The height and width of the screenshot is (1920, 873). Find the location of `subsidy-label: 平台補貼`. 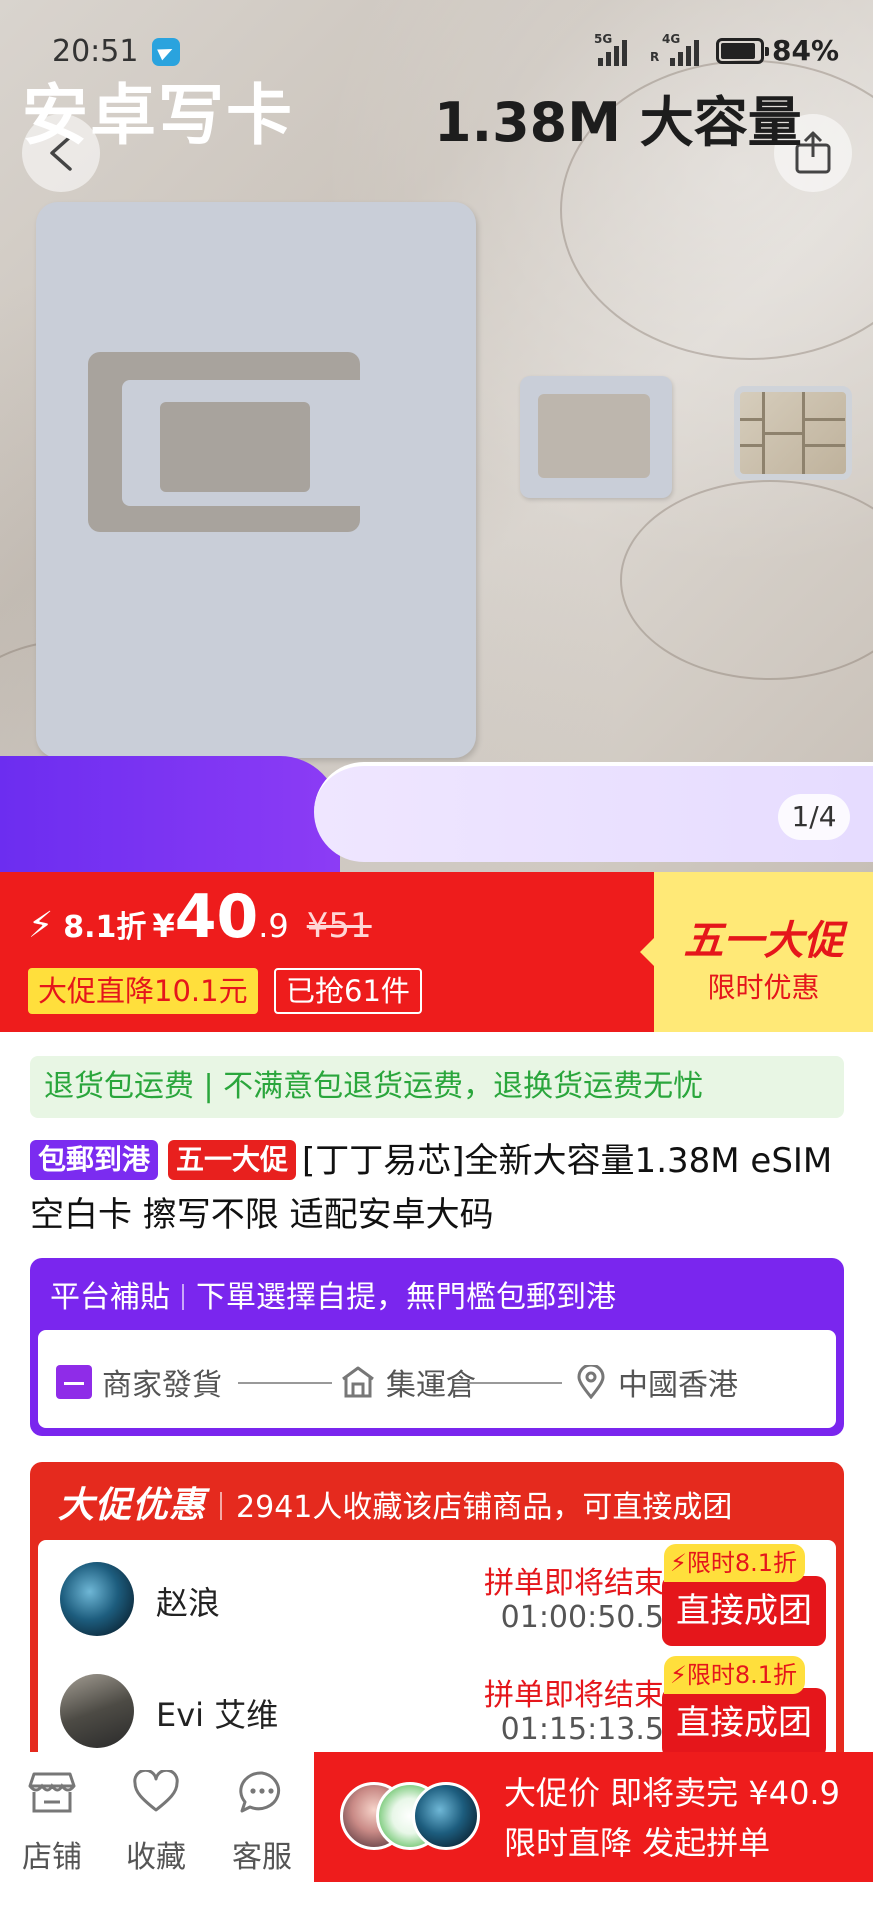

subsidy-label: 平台補貼 is located at coordinates (110, 1297).